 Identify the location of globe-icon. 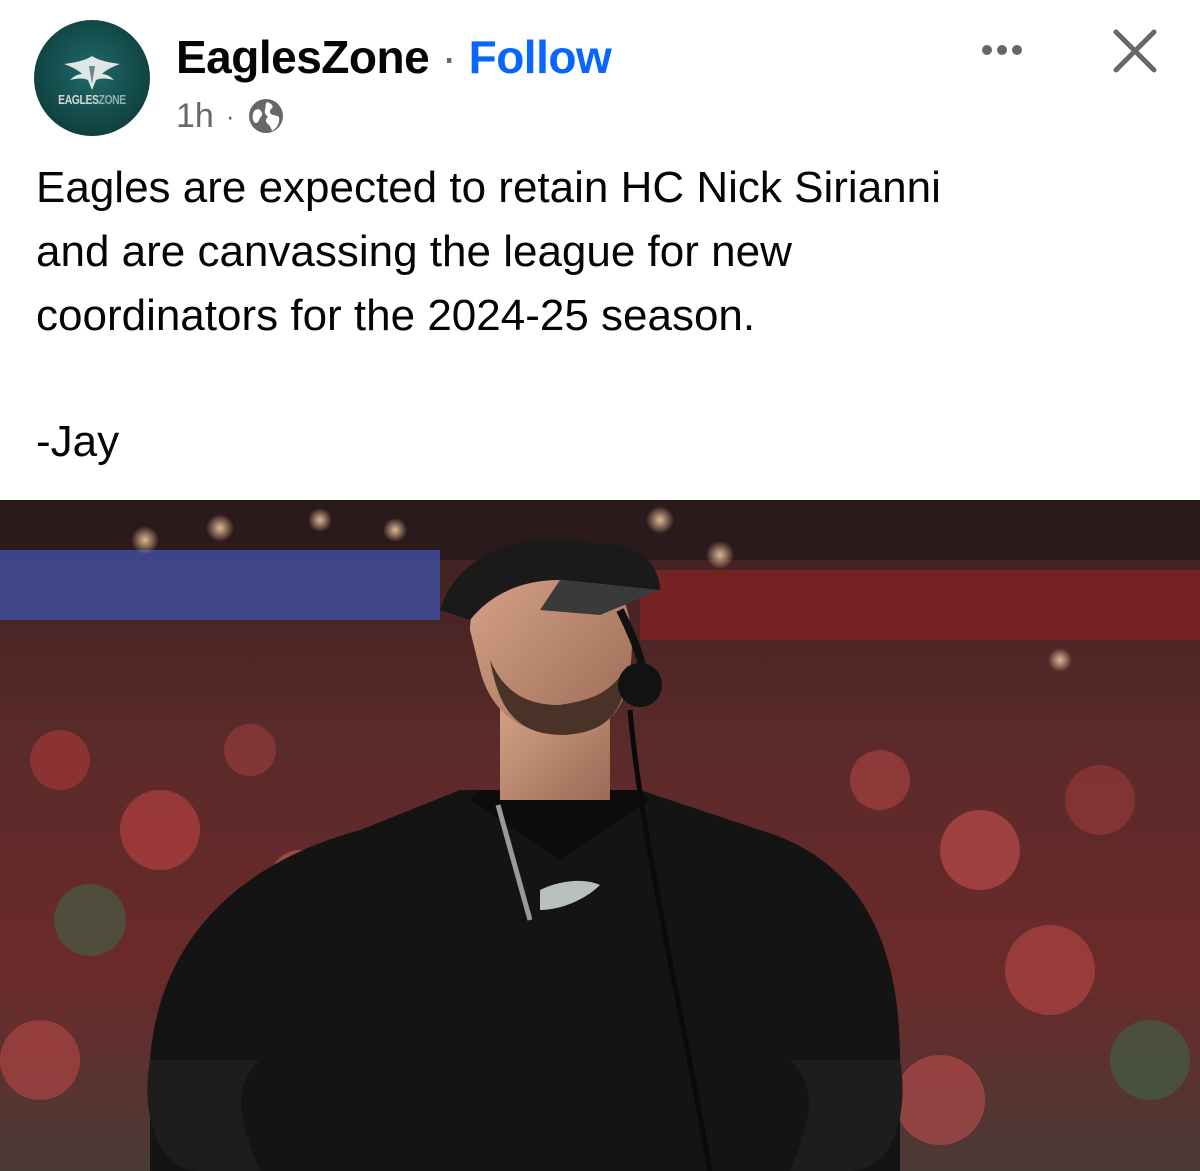
(266, 116).